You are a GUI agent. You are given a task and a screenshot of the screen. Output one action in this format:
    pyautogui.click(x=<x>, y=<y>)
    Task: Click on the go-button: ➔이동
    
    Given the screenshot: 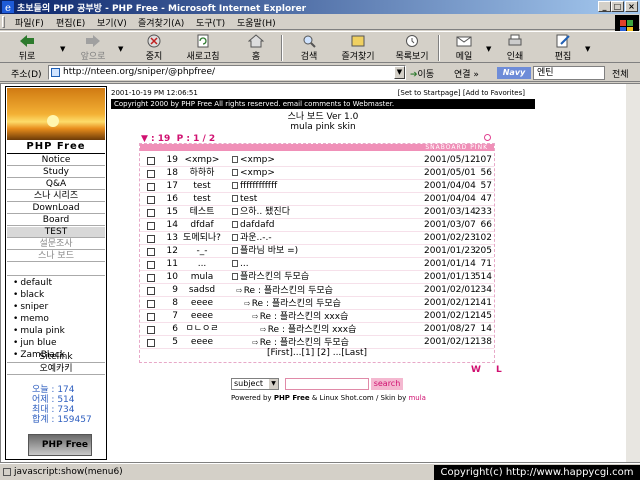 What is the action you would take?
    pyautogui.click(x=422, y=73)
    